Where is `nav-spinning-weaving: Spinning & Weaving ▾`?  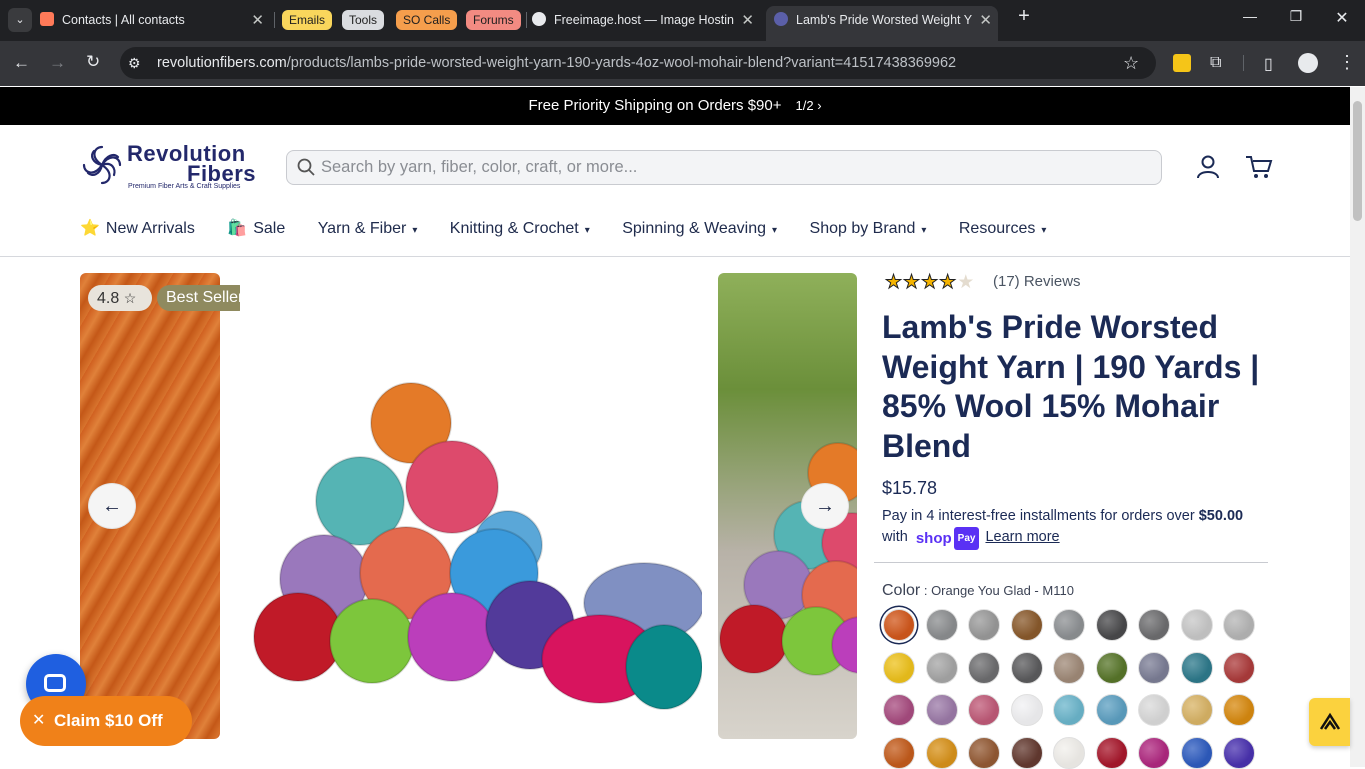
nav-spinning-weaving: Spinning & Weaving ▾ is located at coordinates (699, 229).